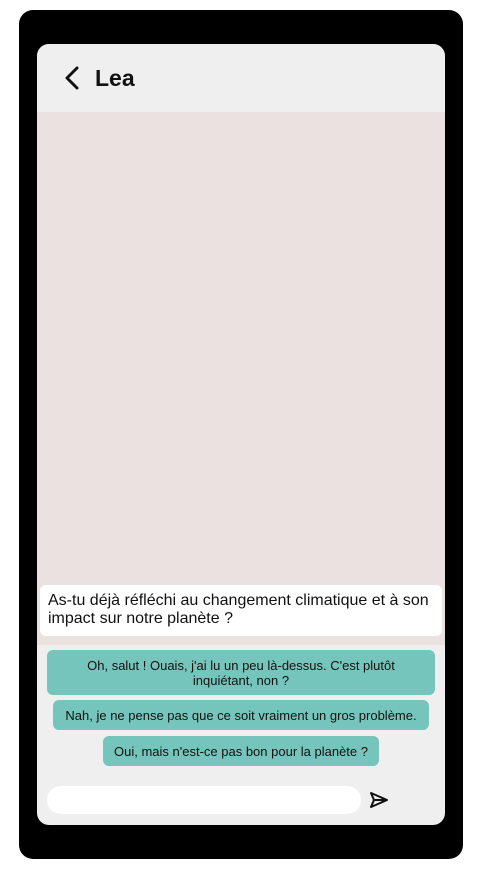 The width and height of the screenshot is (480, 870). Describe the element at coordinates (204, 800) in the screenshot. I see `message-input` at that location.